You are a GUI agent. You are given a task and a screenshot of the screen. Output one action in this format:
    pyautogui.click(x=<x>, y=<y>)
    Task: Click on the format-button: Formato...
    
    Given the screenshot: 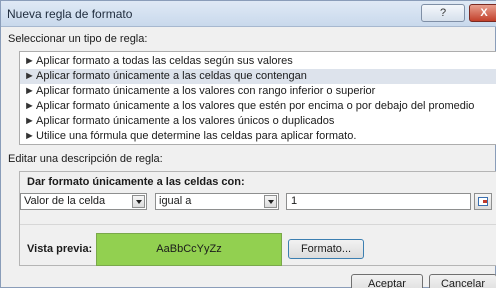 What is the action you would take?
    pyautogui.click(x=326, y=249)
    